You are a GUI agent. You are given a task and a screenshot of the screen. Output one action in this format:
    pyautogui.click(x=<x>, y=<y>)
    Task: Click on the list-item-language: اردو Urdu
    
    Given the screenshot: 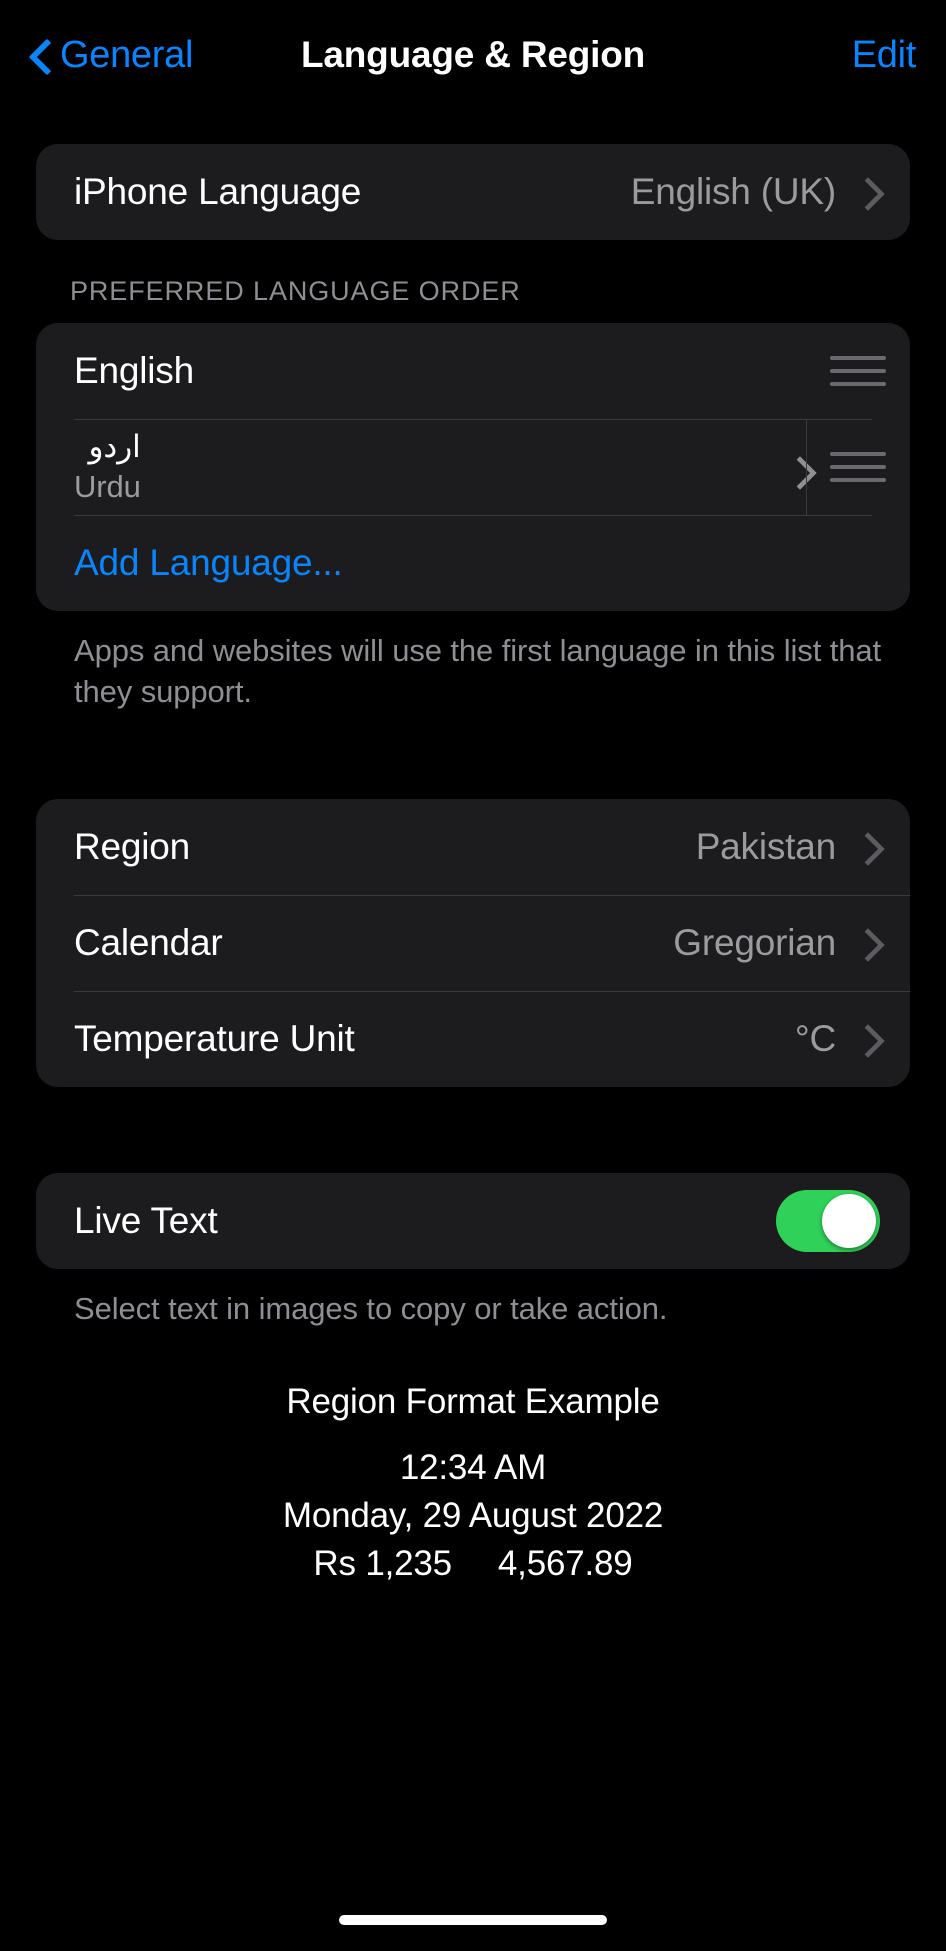 What is the action you would take?
    pyautogui.click(x=473, y=467)
    